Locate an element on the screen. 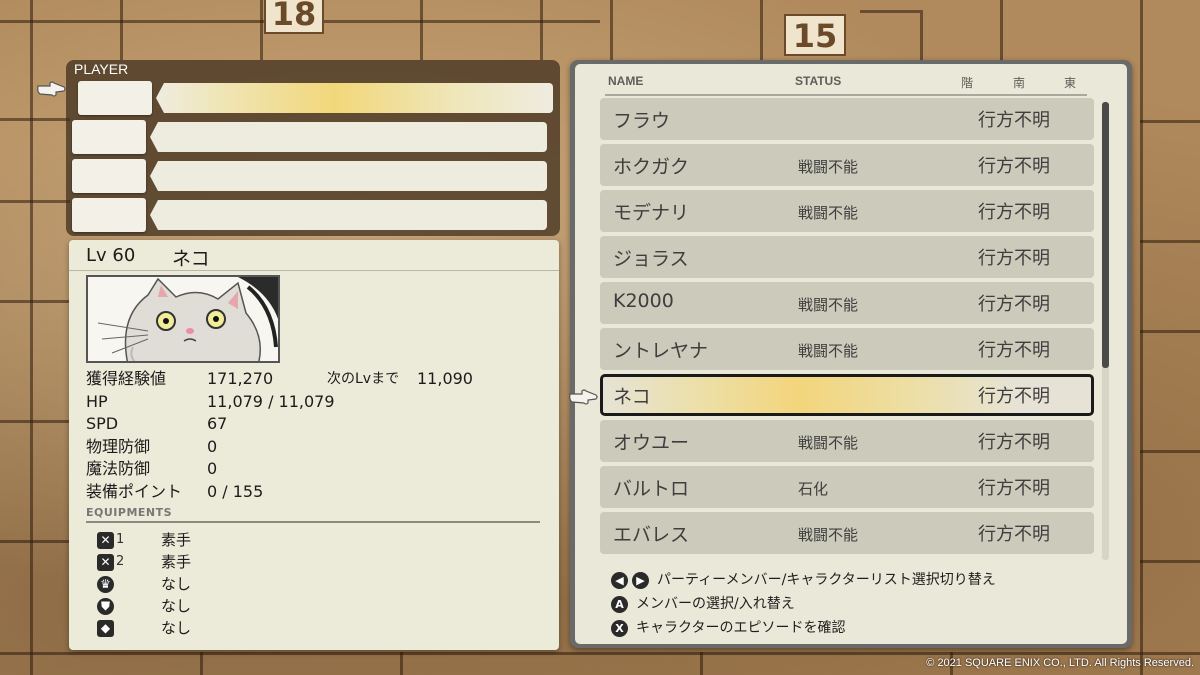 The height and width of the screenshot is (675, 1200). row-name: フラウ is located at coordinates (642, 121).